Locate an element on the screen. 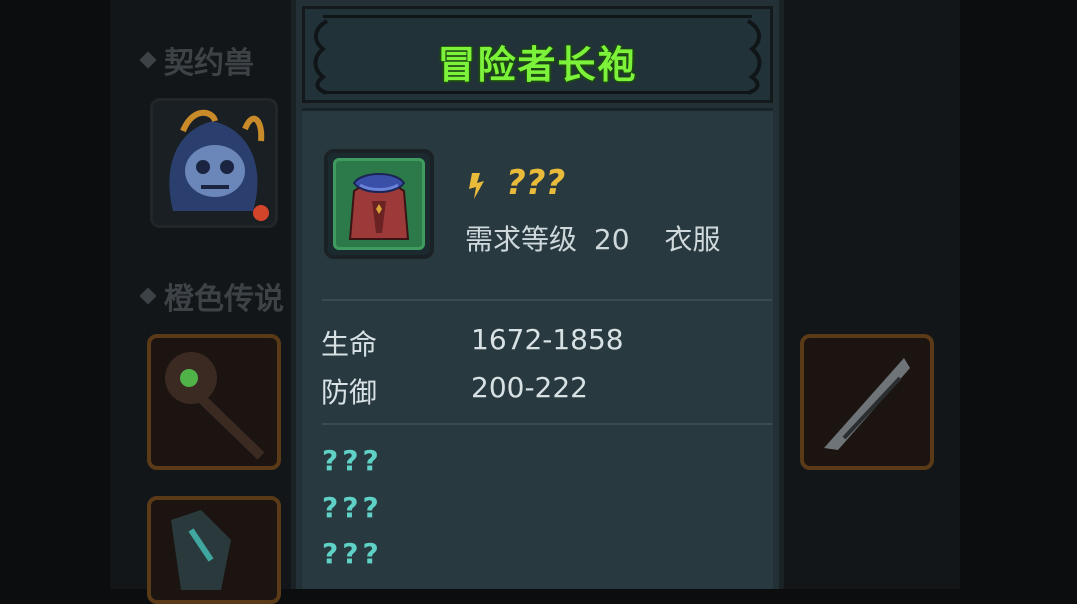  stat-name: 防御 is located at coordinates (349, 392).